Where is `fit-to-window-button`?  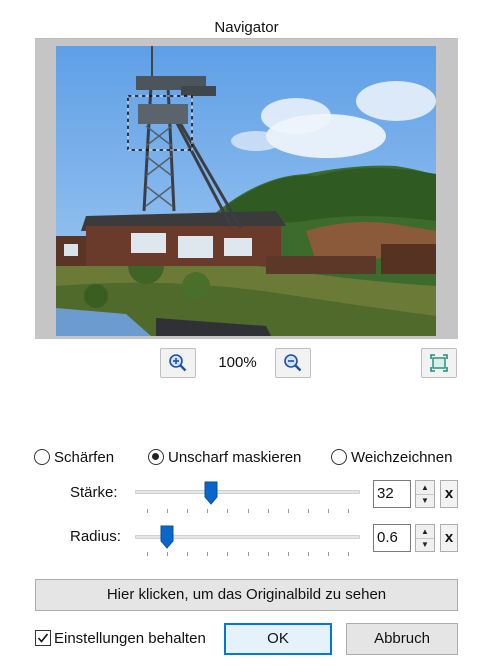 fit-to-window-button is located at coordinates (439, 363).